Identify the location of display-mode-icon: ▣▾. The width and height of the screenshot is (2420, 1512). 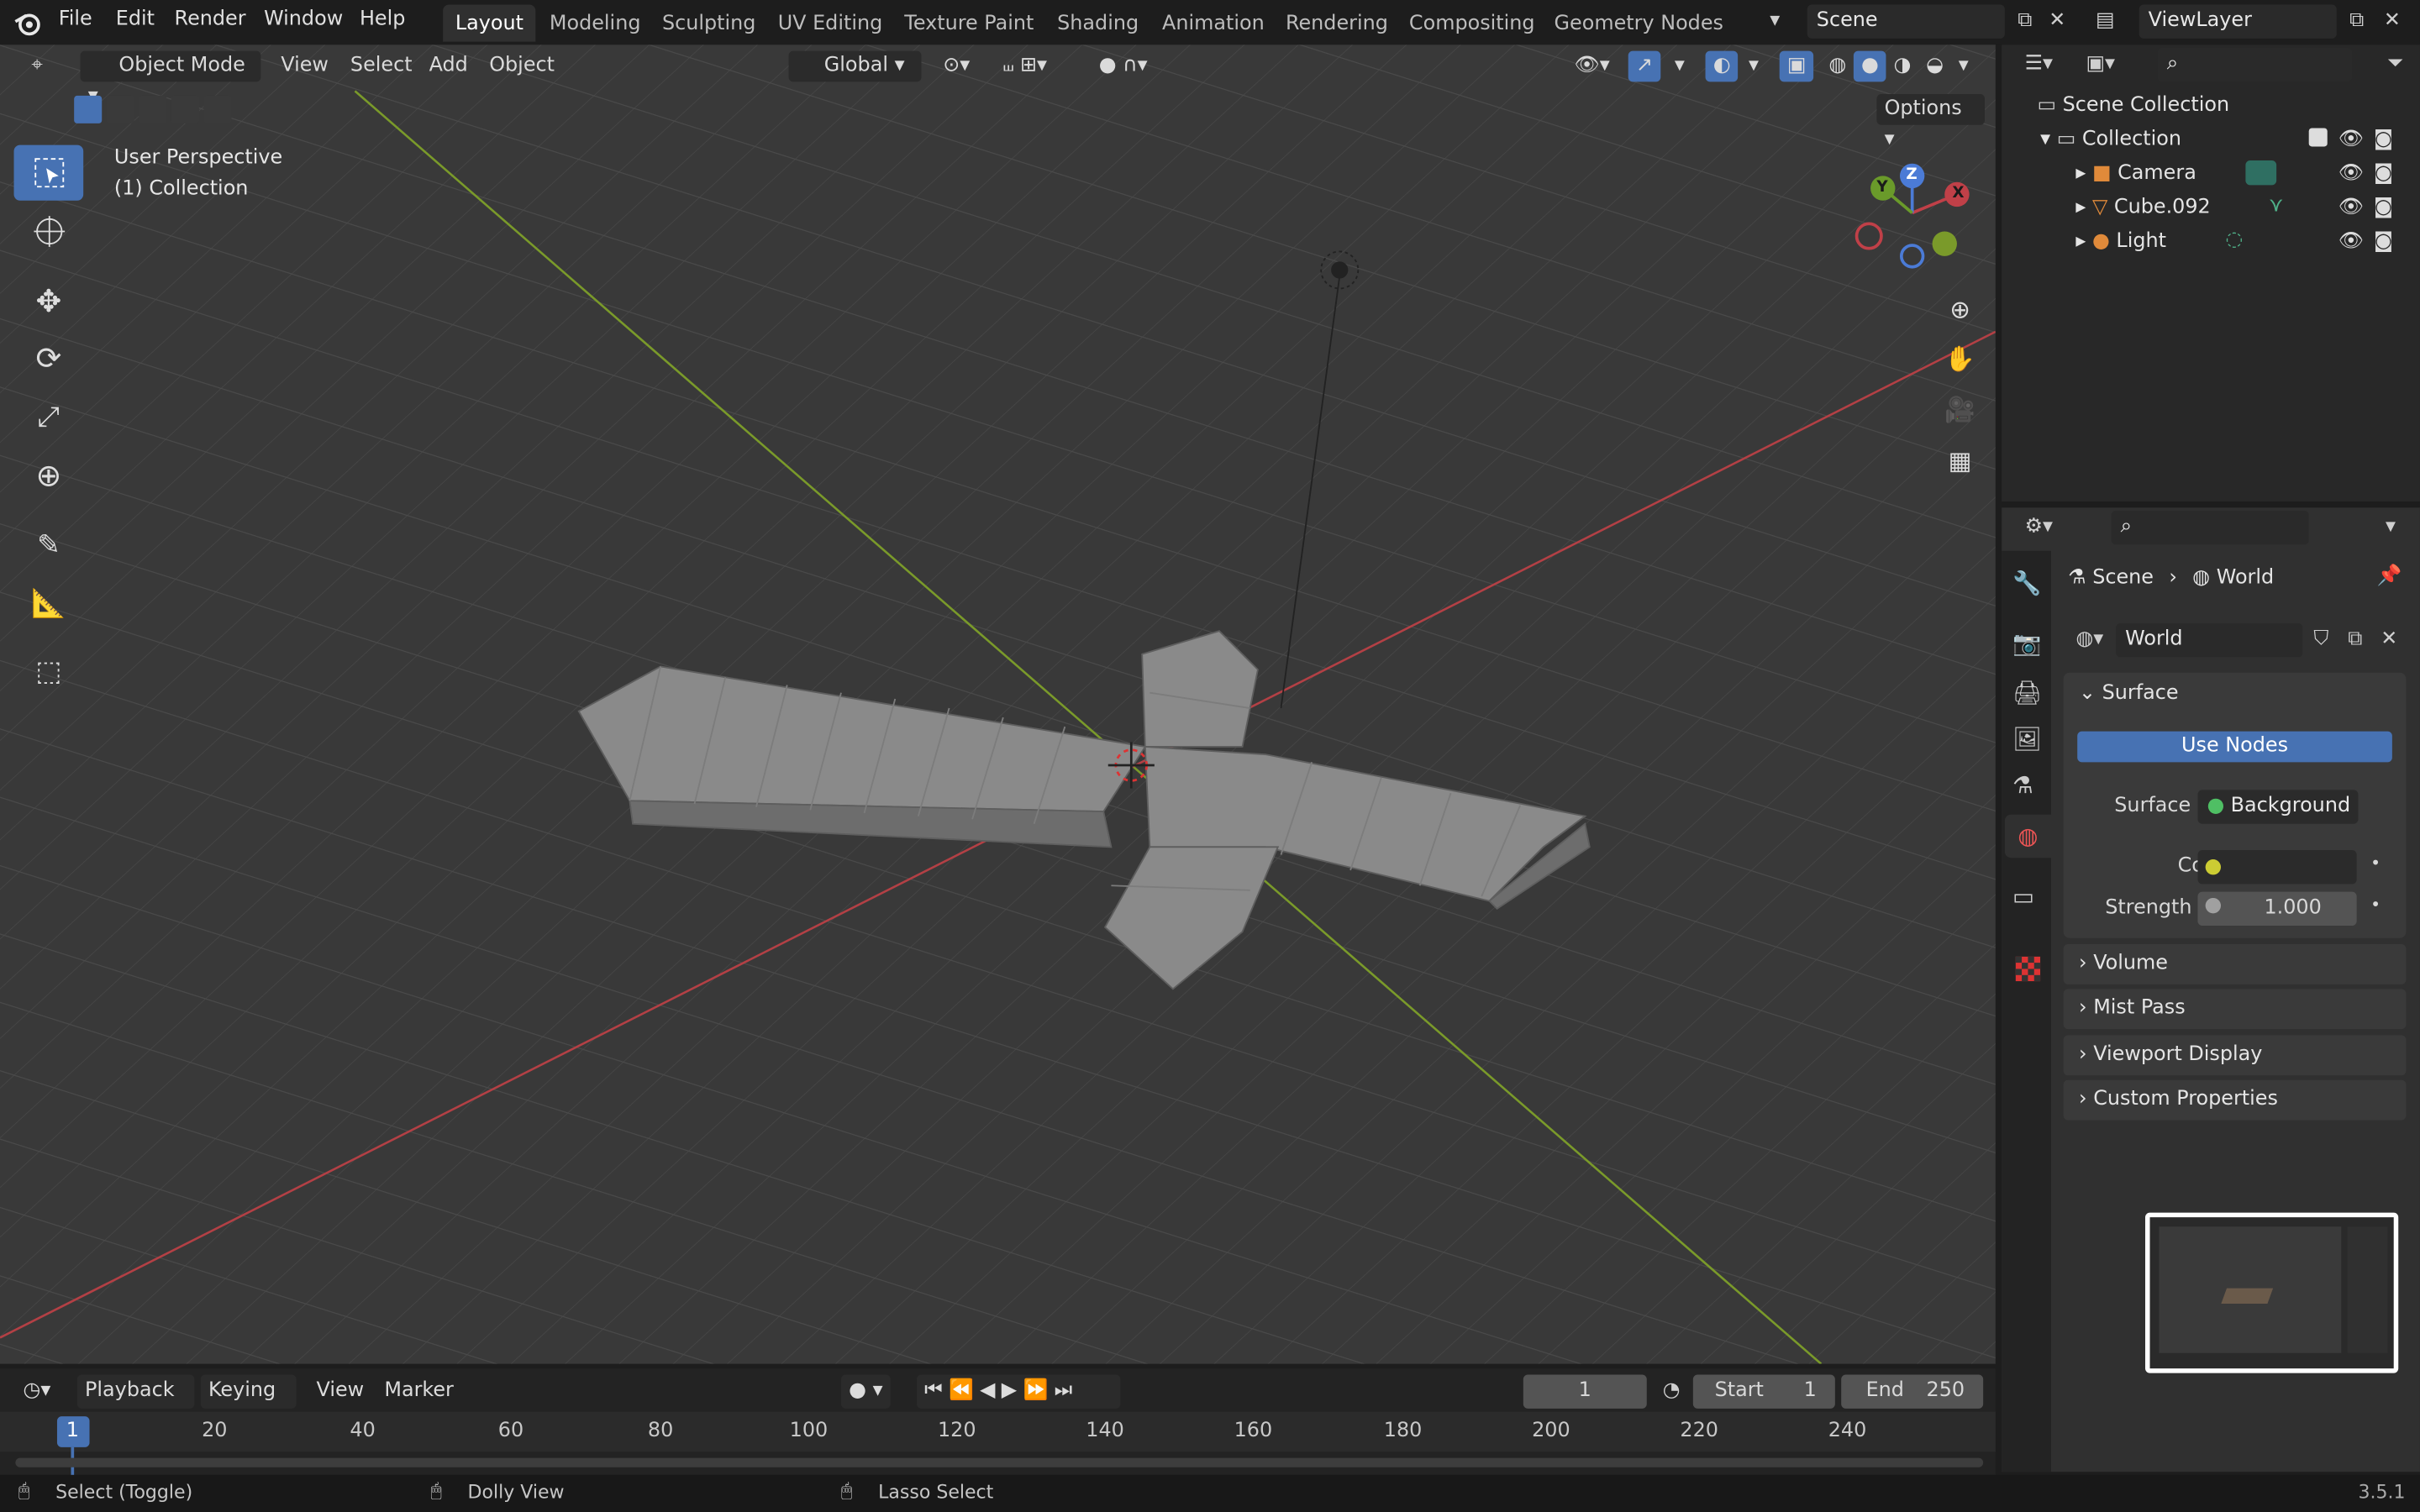
(2101, 64).